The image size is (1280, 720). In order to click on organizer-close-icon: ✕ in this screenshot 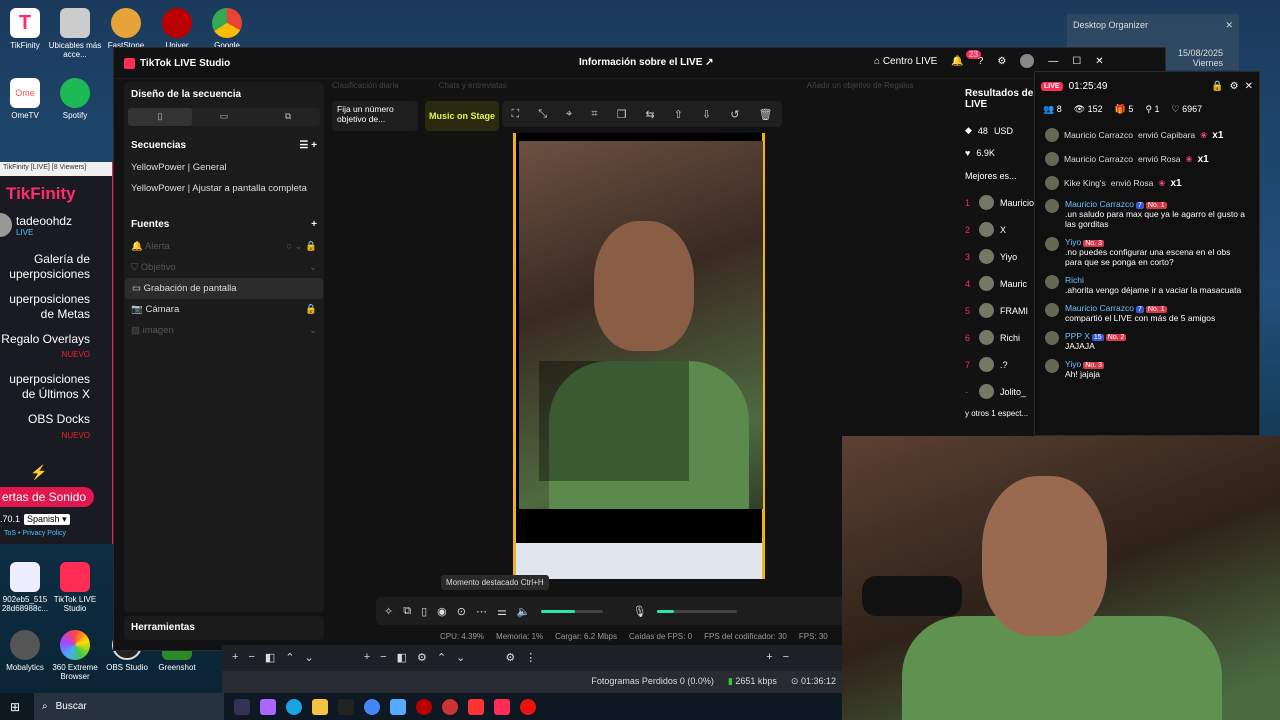, I will do `click(1229, 25)`.